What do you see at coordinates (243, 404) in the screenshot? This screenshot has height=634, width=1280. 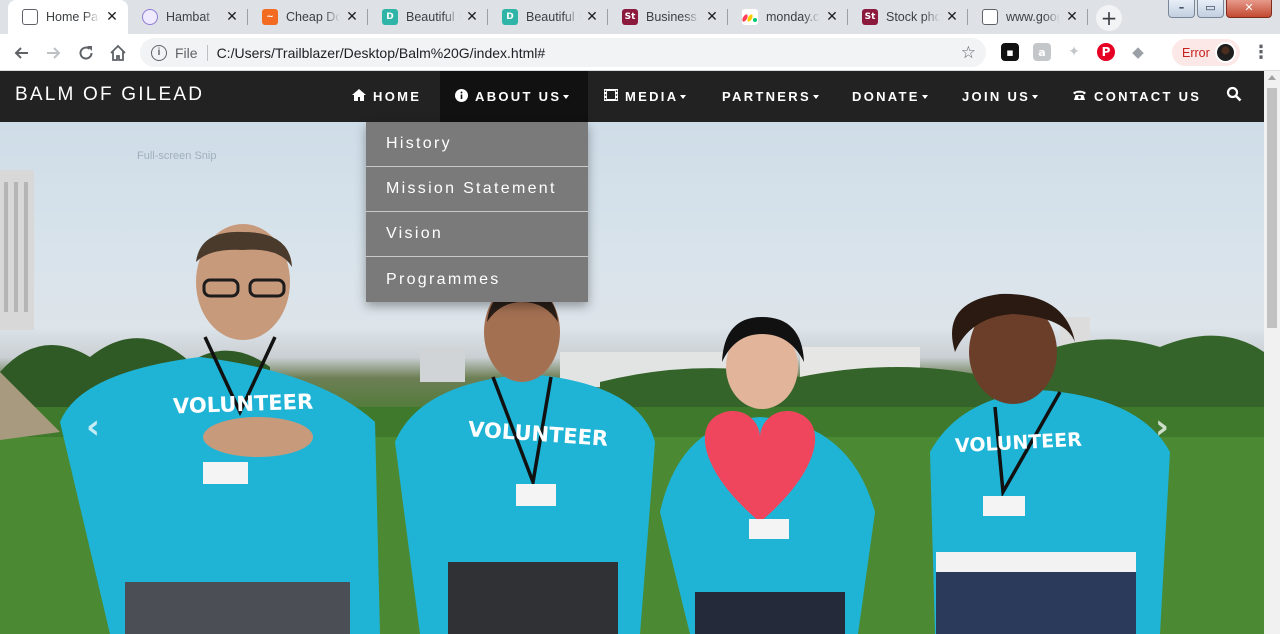 I see `shirt-text: VOLUNTEER` at bounding box center [243, 404].